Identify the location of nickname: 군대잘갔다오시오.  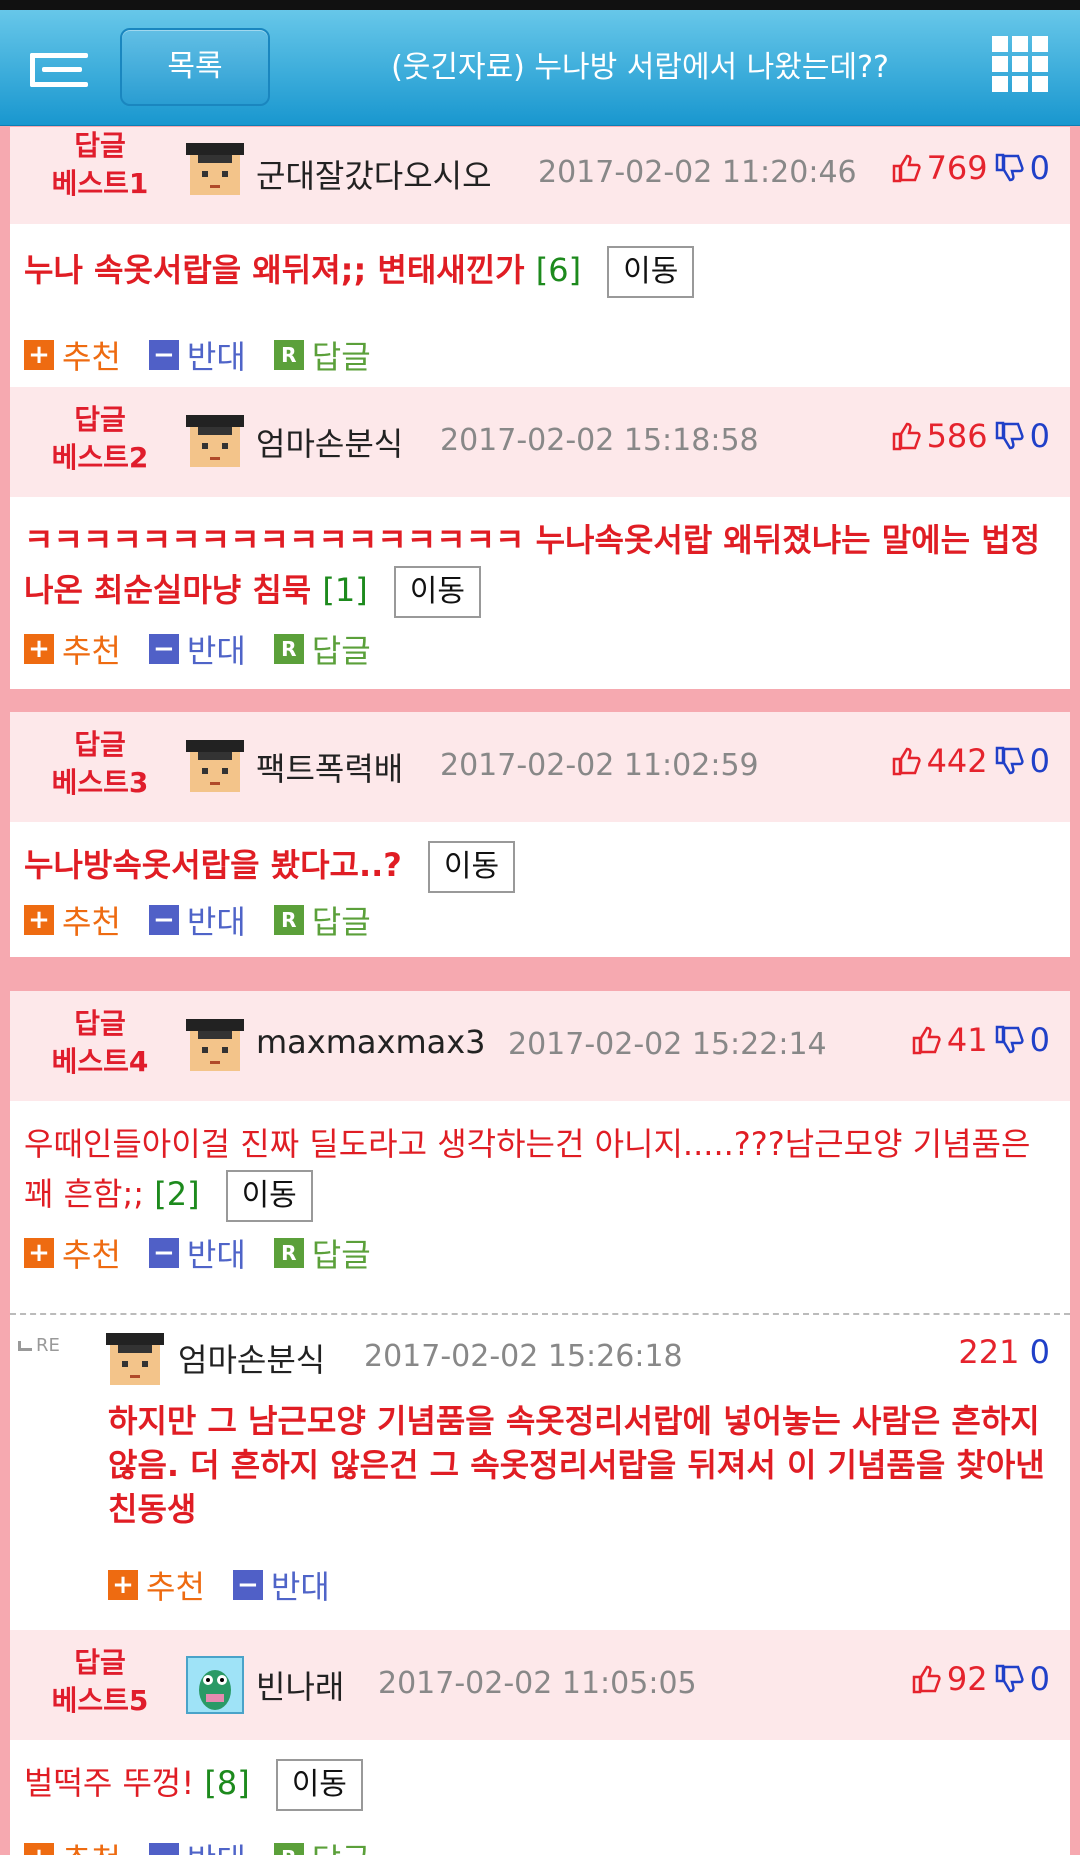
(374, 174).